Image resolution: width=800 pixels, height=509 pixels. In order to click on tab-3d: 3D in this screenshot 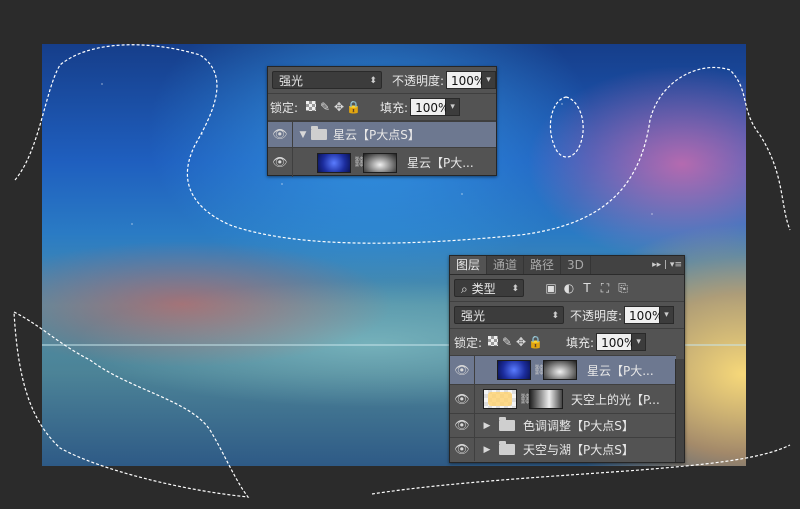, I will do `click(576, 265)`.